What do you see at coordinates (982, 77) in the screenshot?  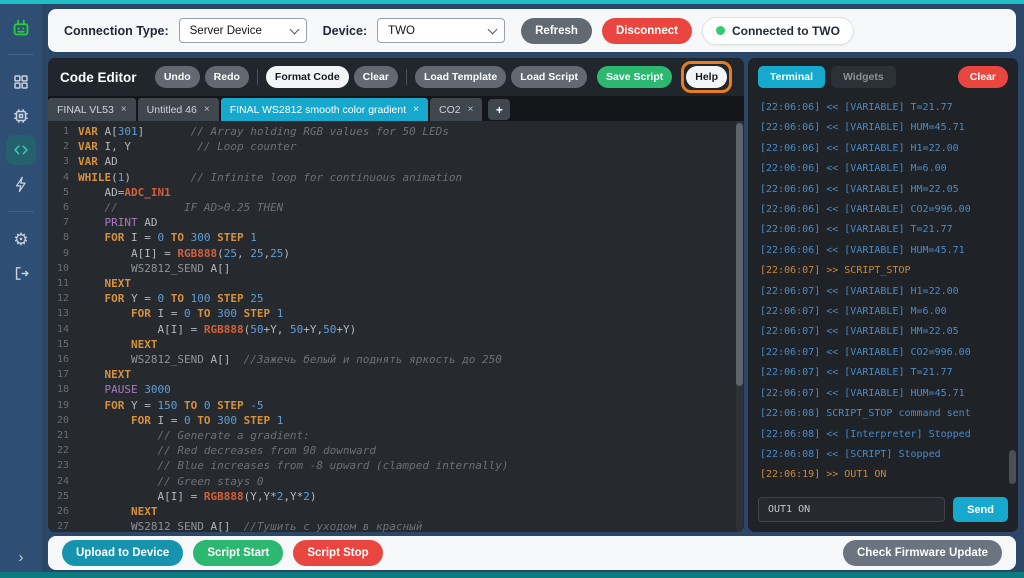 I see `terminal-clear-button: Clear` at bounding box center [982, 77].